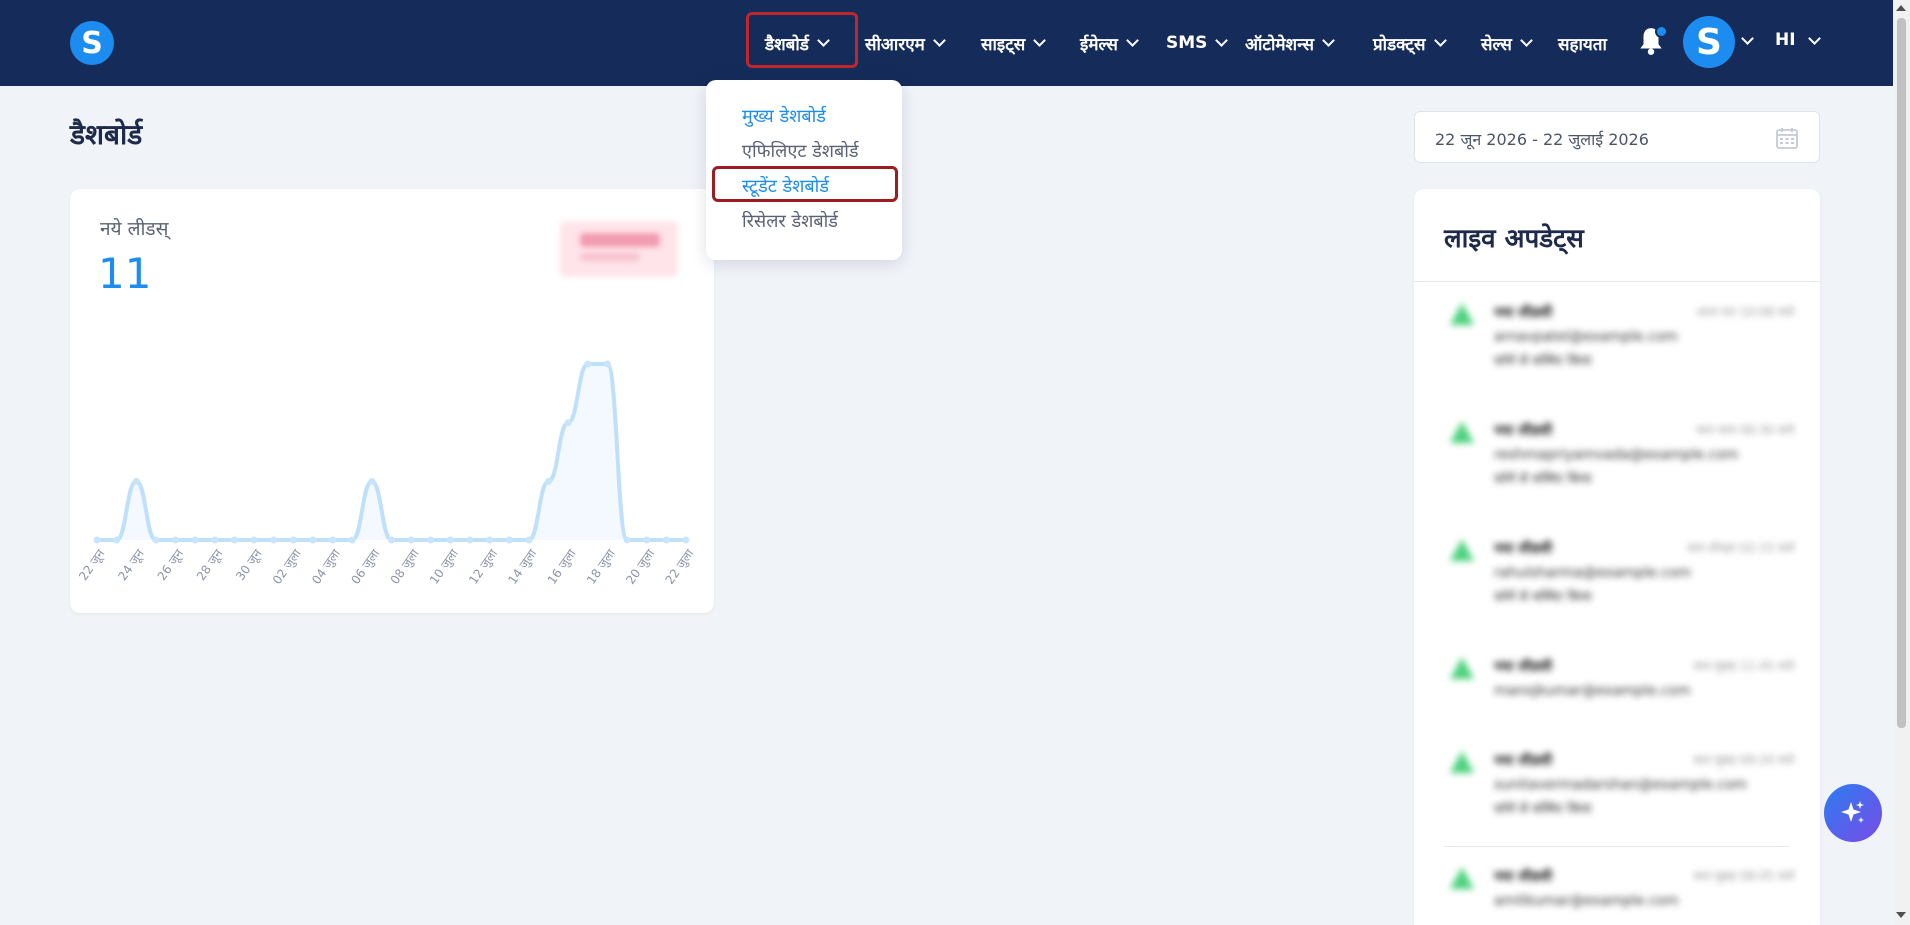  I want to click on update-time: कल सुबह 11:45 बजे, so click(1743, 666).